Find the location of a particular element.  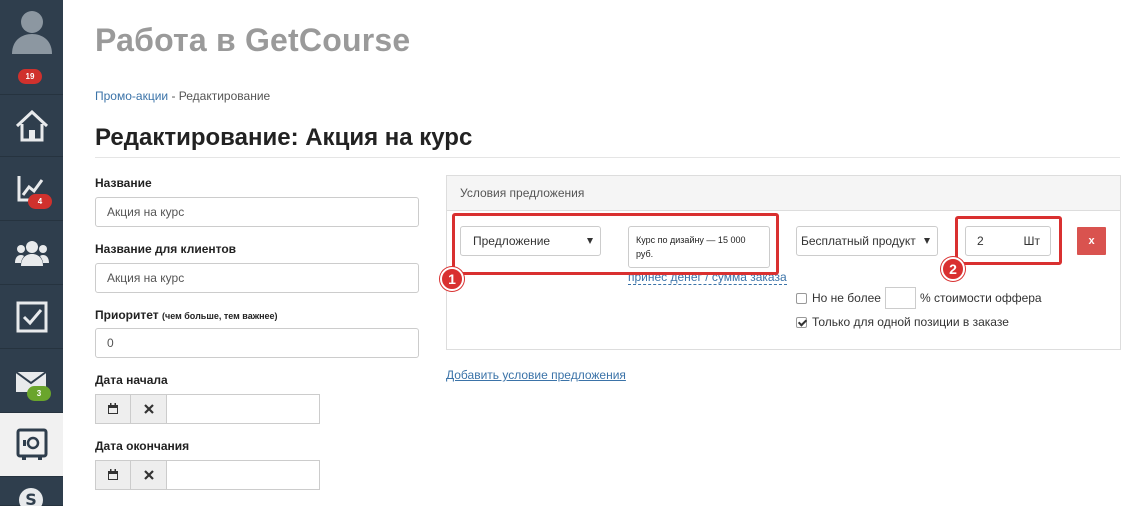

name-label: Название is located at coordinates (123, 183).